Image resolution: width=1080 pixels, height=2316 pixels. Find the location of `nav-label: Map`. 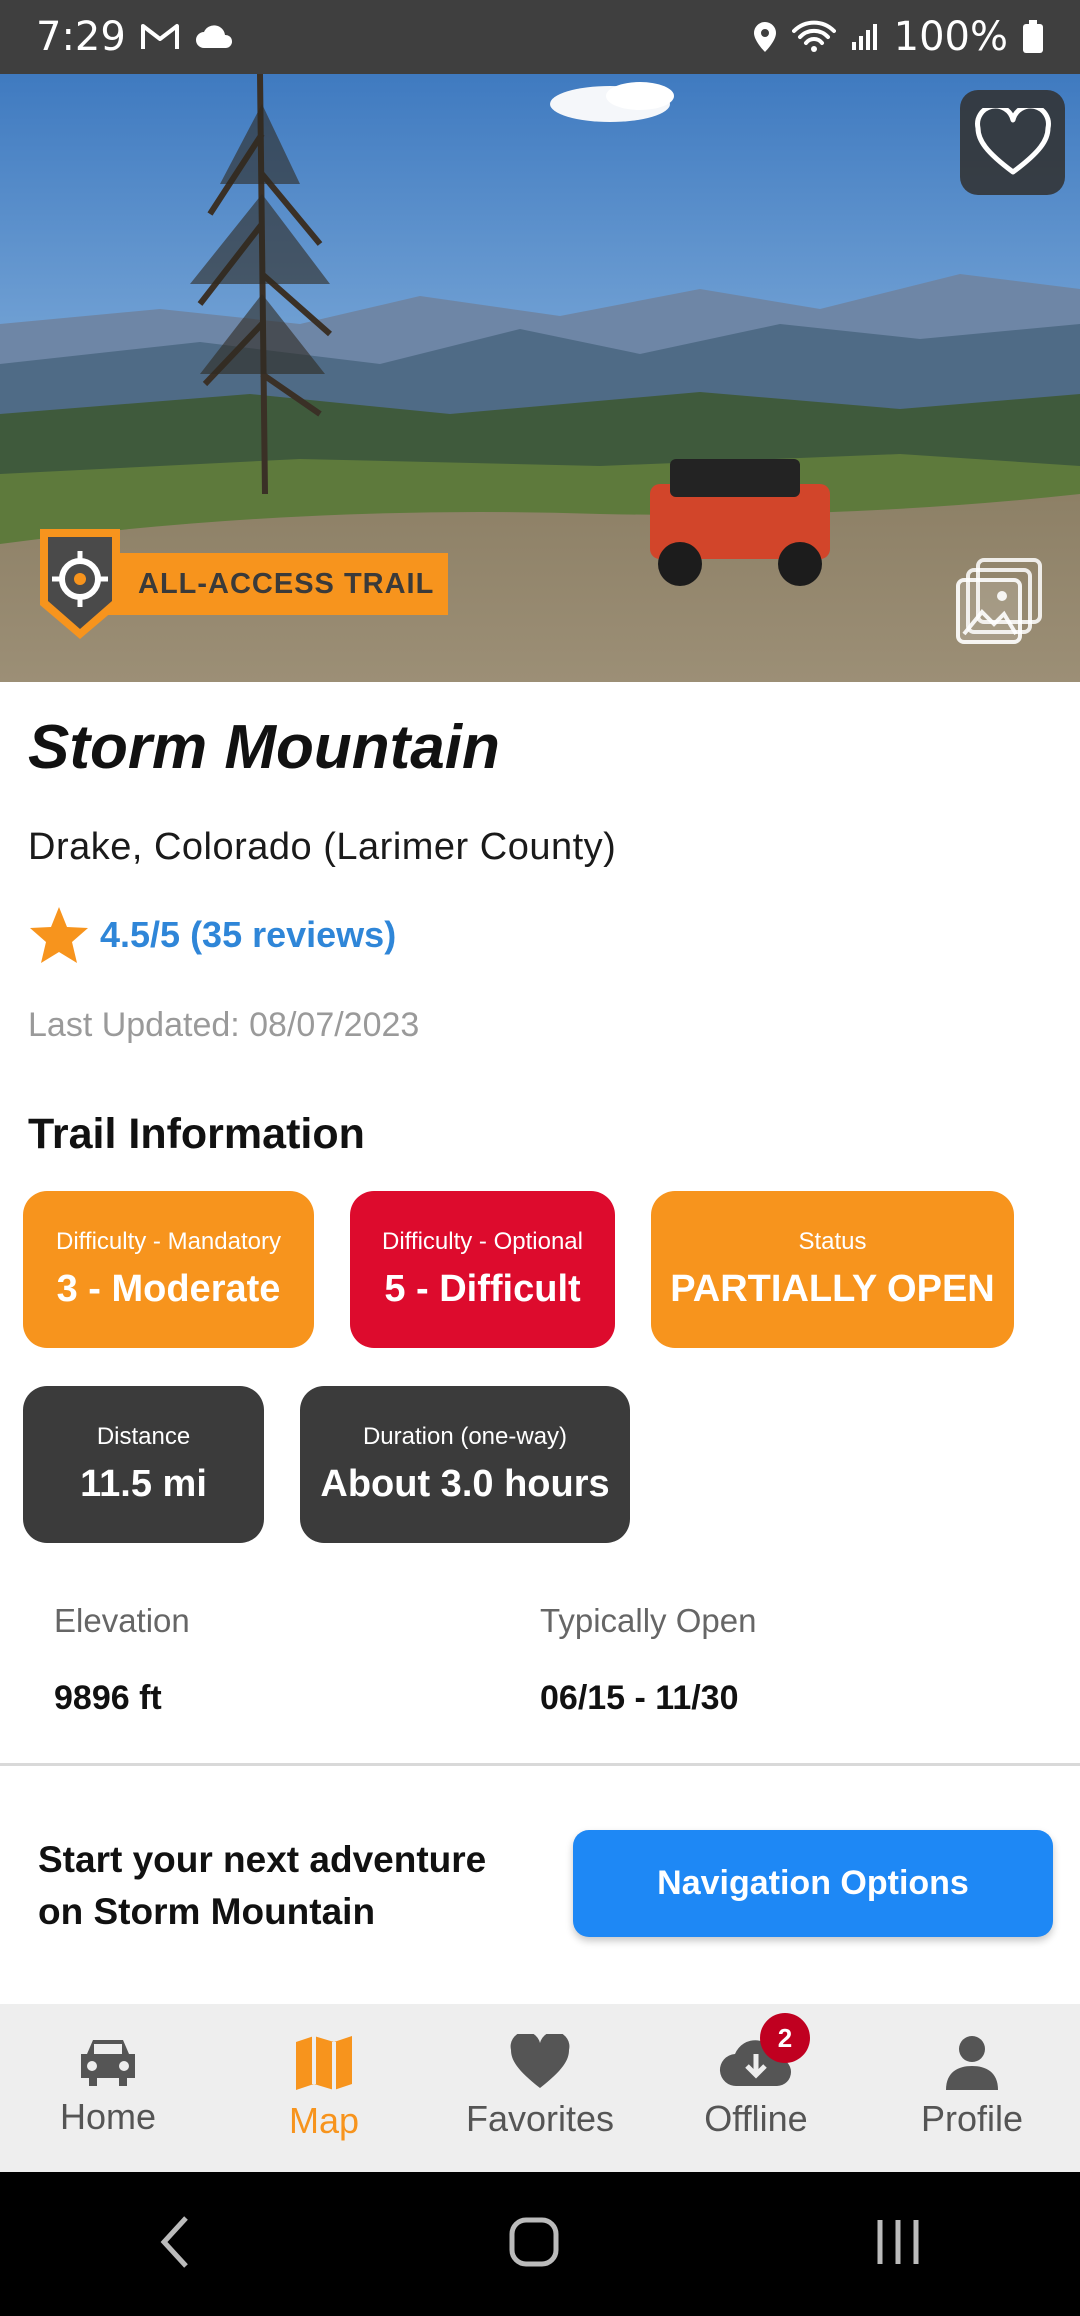

nav-label: Map is located at coordinates (324, 2120).